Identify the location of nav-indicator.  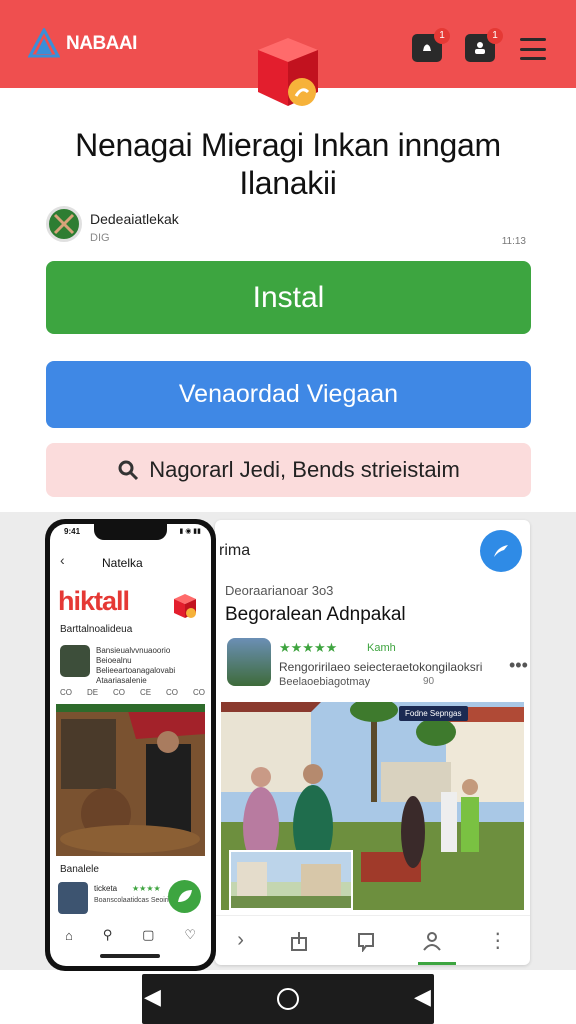
(437, 963).